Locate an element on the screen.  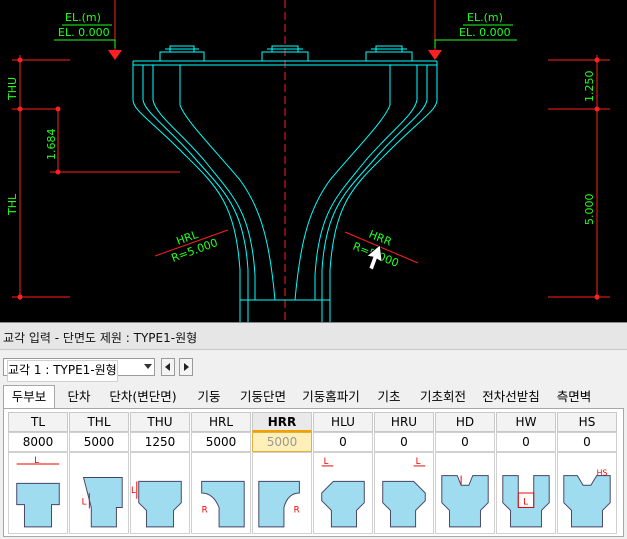
groove-depth-icon is located at coordinates (465, 493).